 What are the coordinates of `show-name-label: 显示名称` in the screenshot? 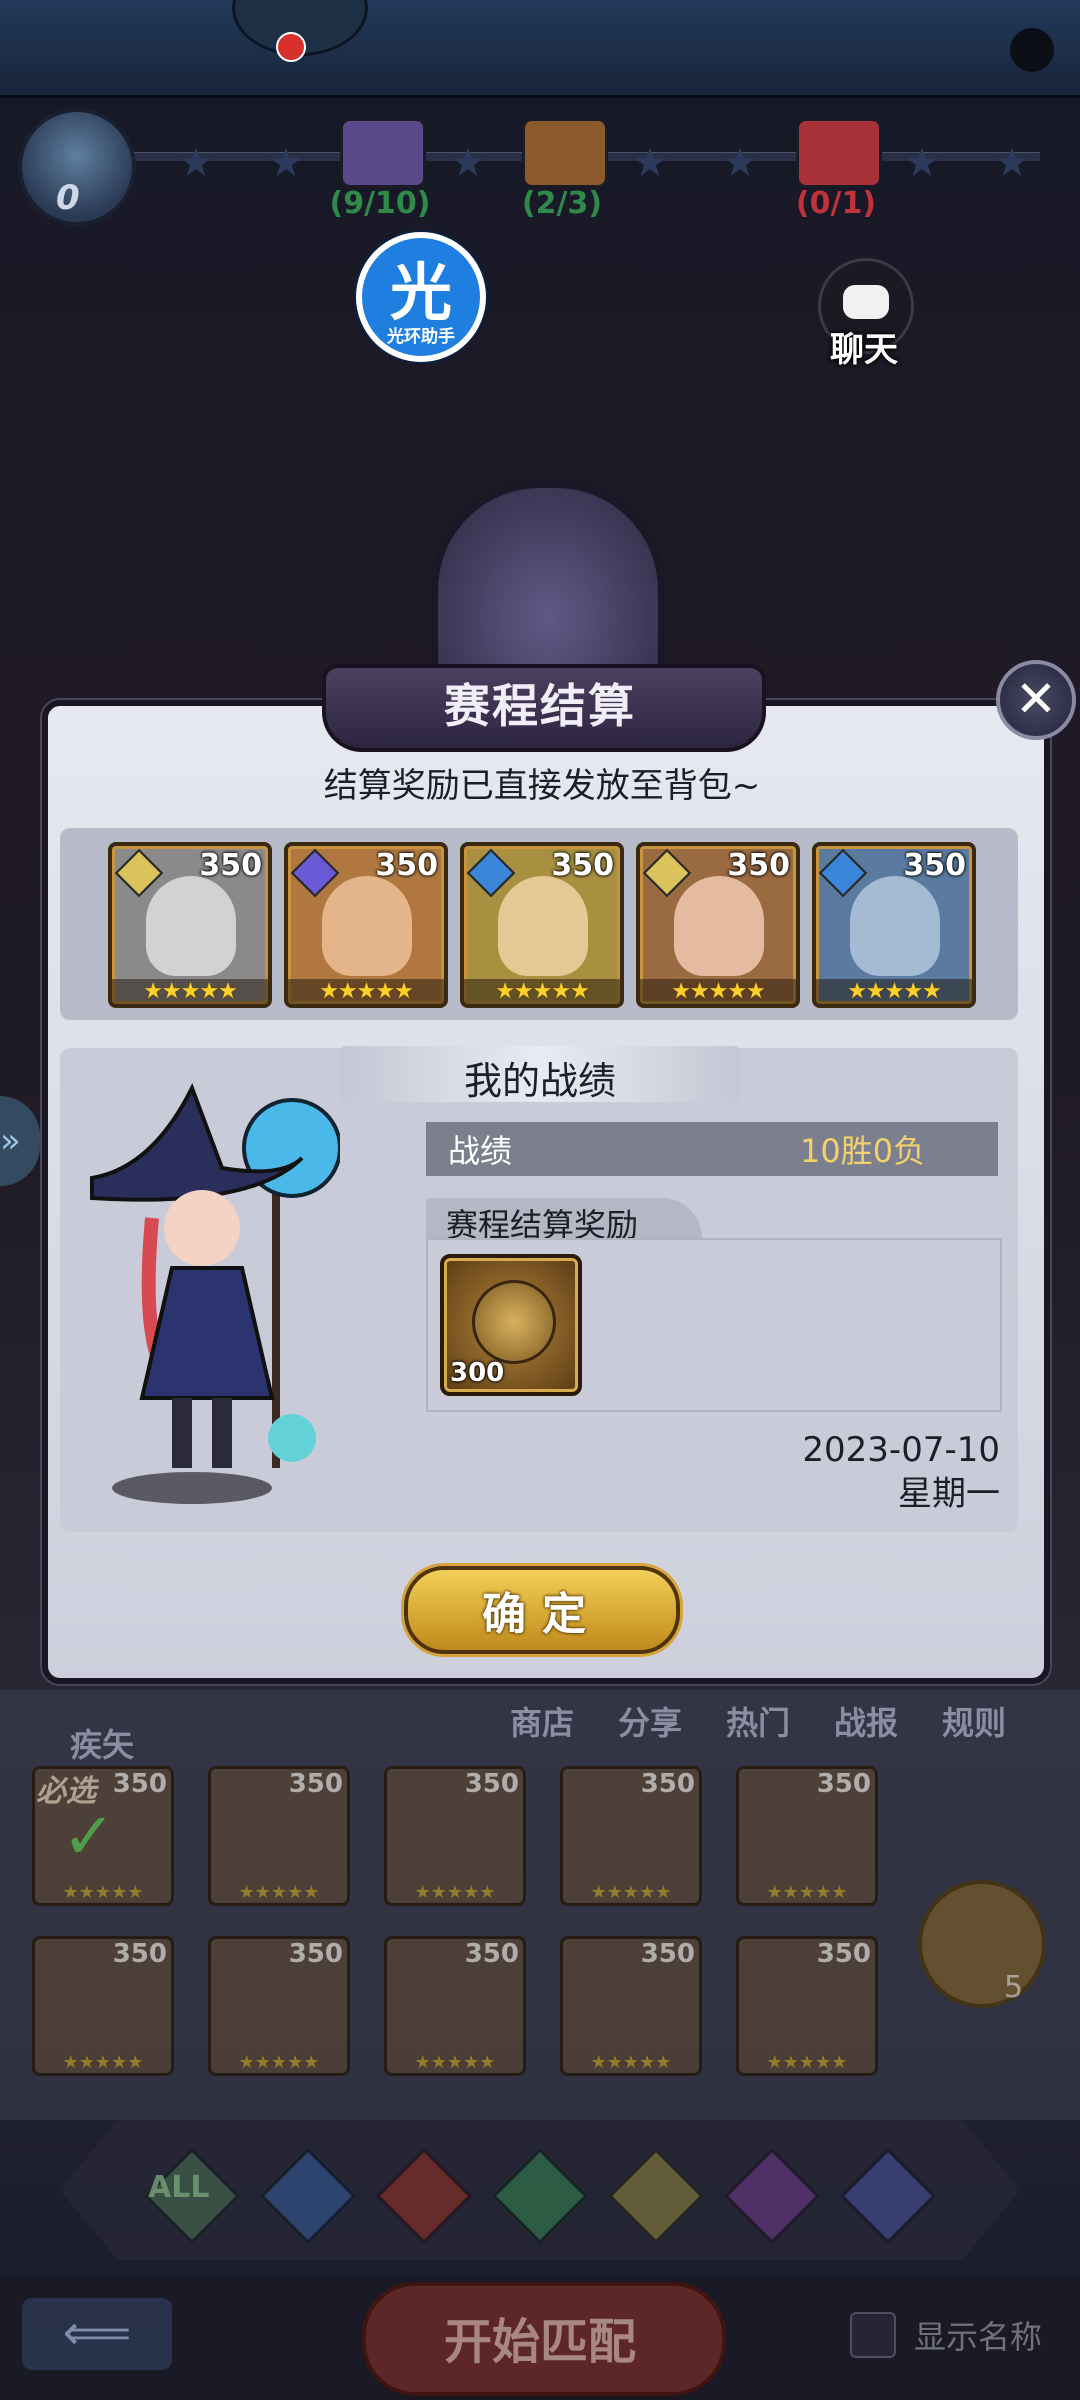 It's located at (978, 2337).